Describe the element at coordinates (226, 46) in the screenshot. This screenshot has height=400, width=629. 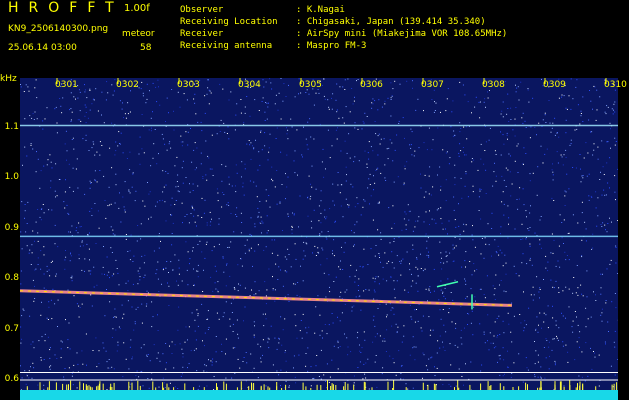
I see `antenna-label: Receiving antenna` at that location.